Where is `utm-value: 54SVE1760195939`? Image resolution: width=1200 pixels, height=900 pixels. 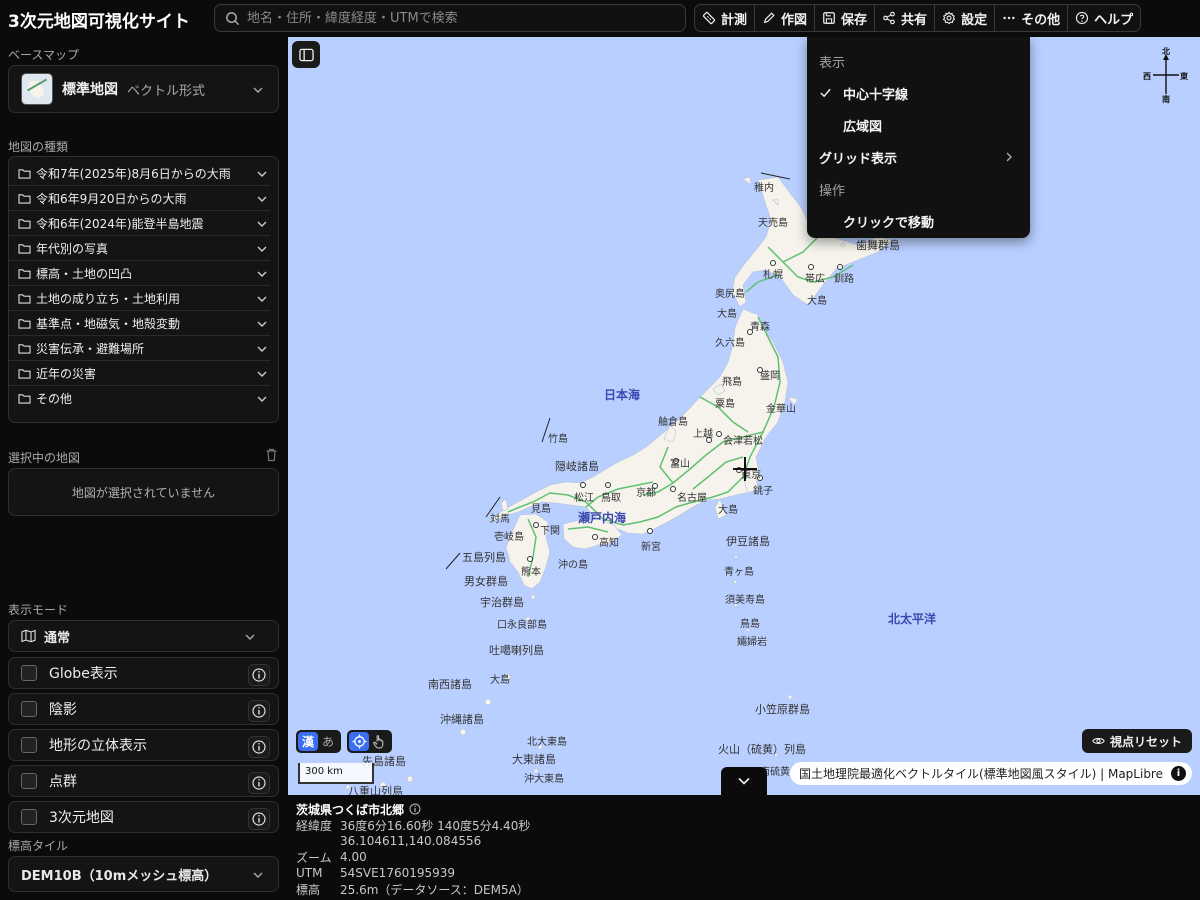 utm-value: 54SVE1760195939 is located at coordinates (398, 873).